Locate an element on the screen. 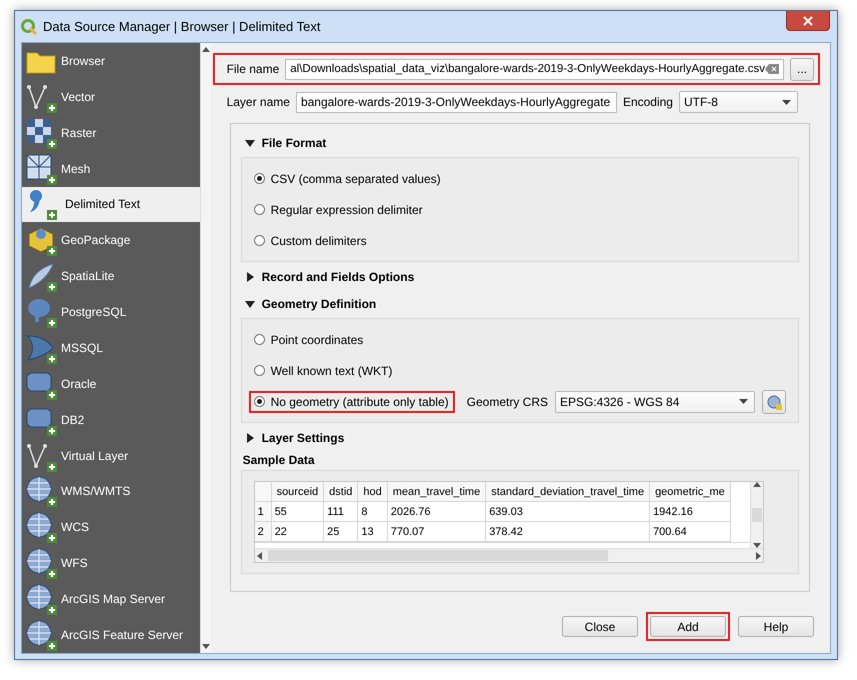  sidebar-item: Raster is located at coordinates (111, 132).